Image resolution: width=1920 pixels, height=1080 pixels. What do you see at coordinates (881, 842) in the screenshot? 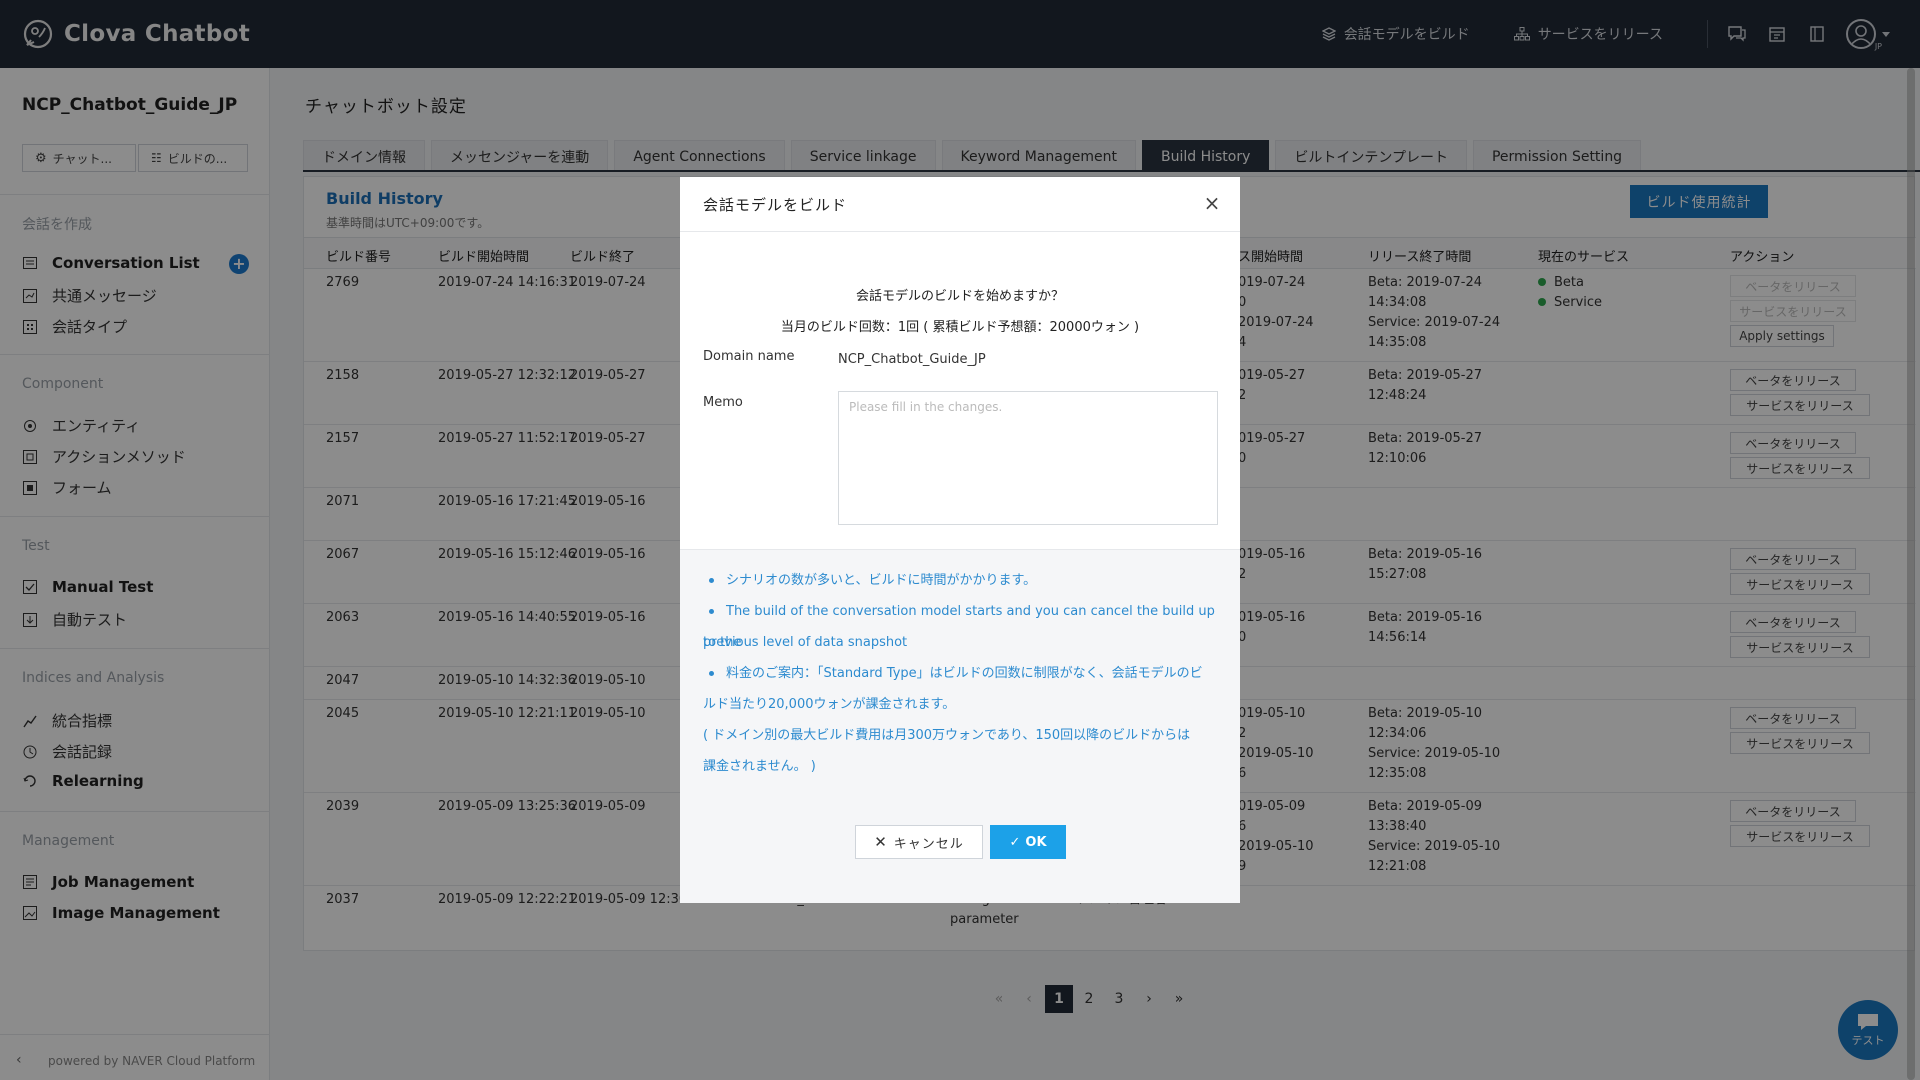
I see `close-icon: ✕` at bounding box center [881, 842].